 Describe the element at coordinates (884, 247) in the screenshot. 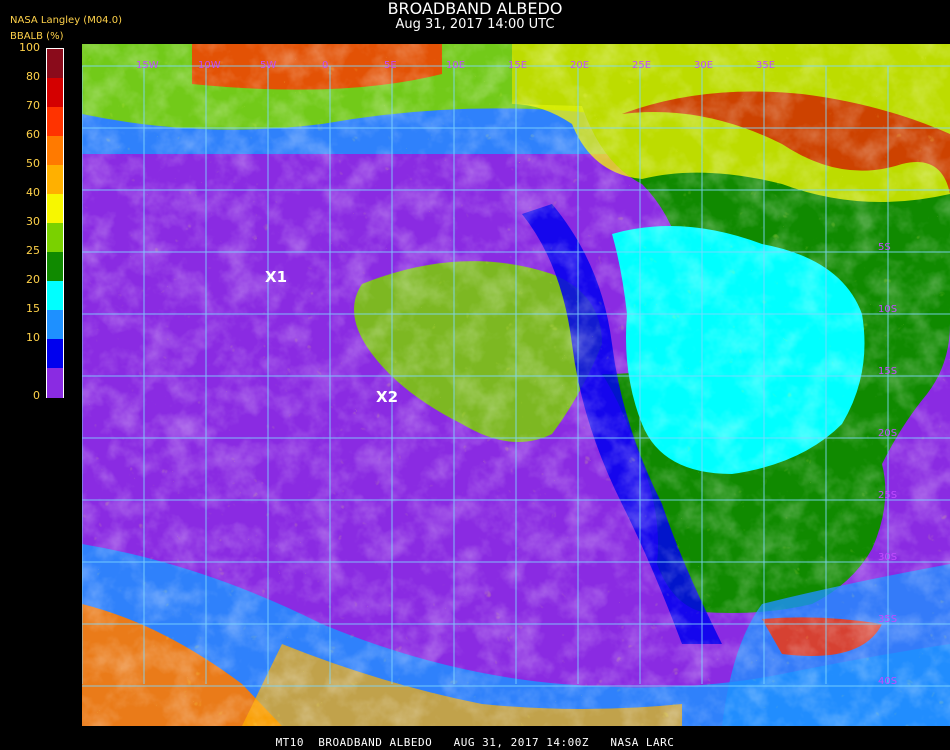

I see `latitude-label: 5S` at that location.